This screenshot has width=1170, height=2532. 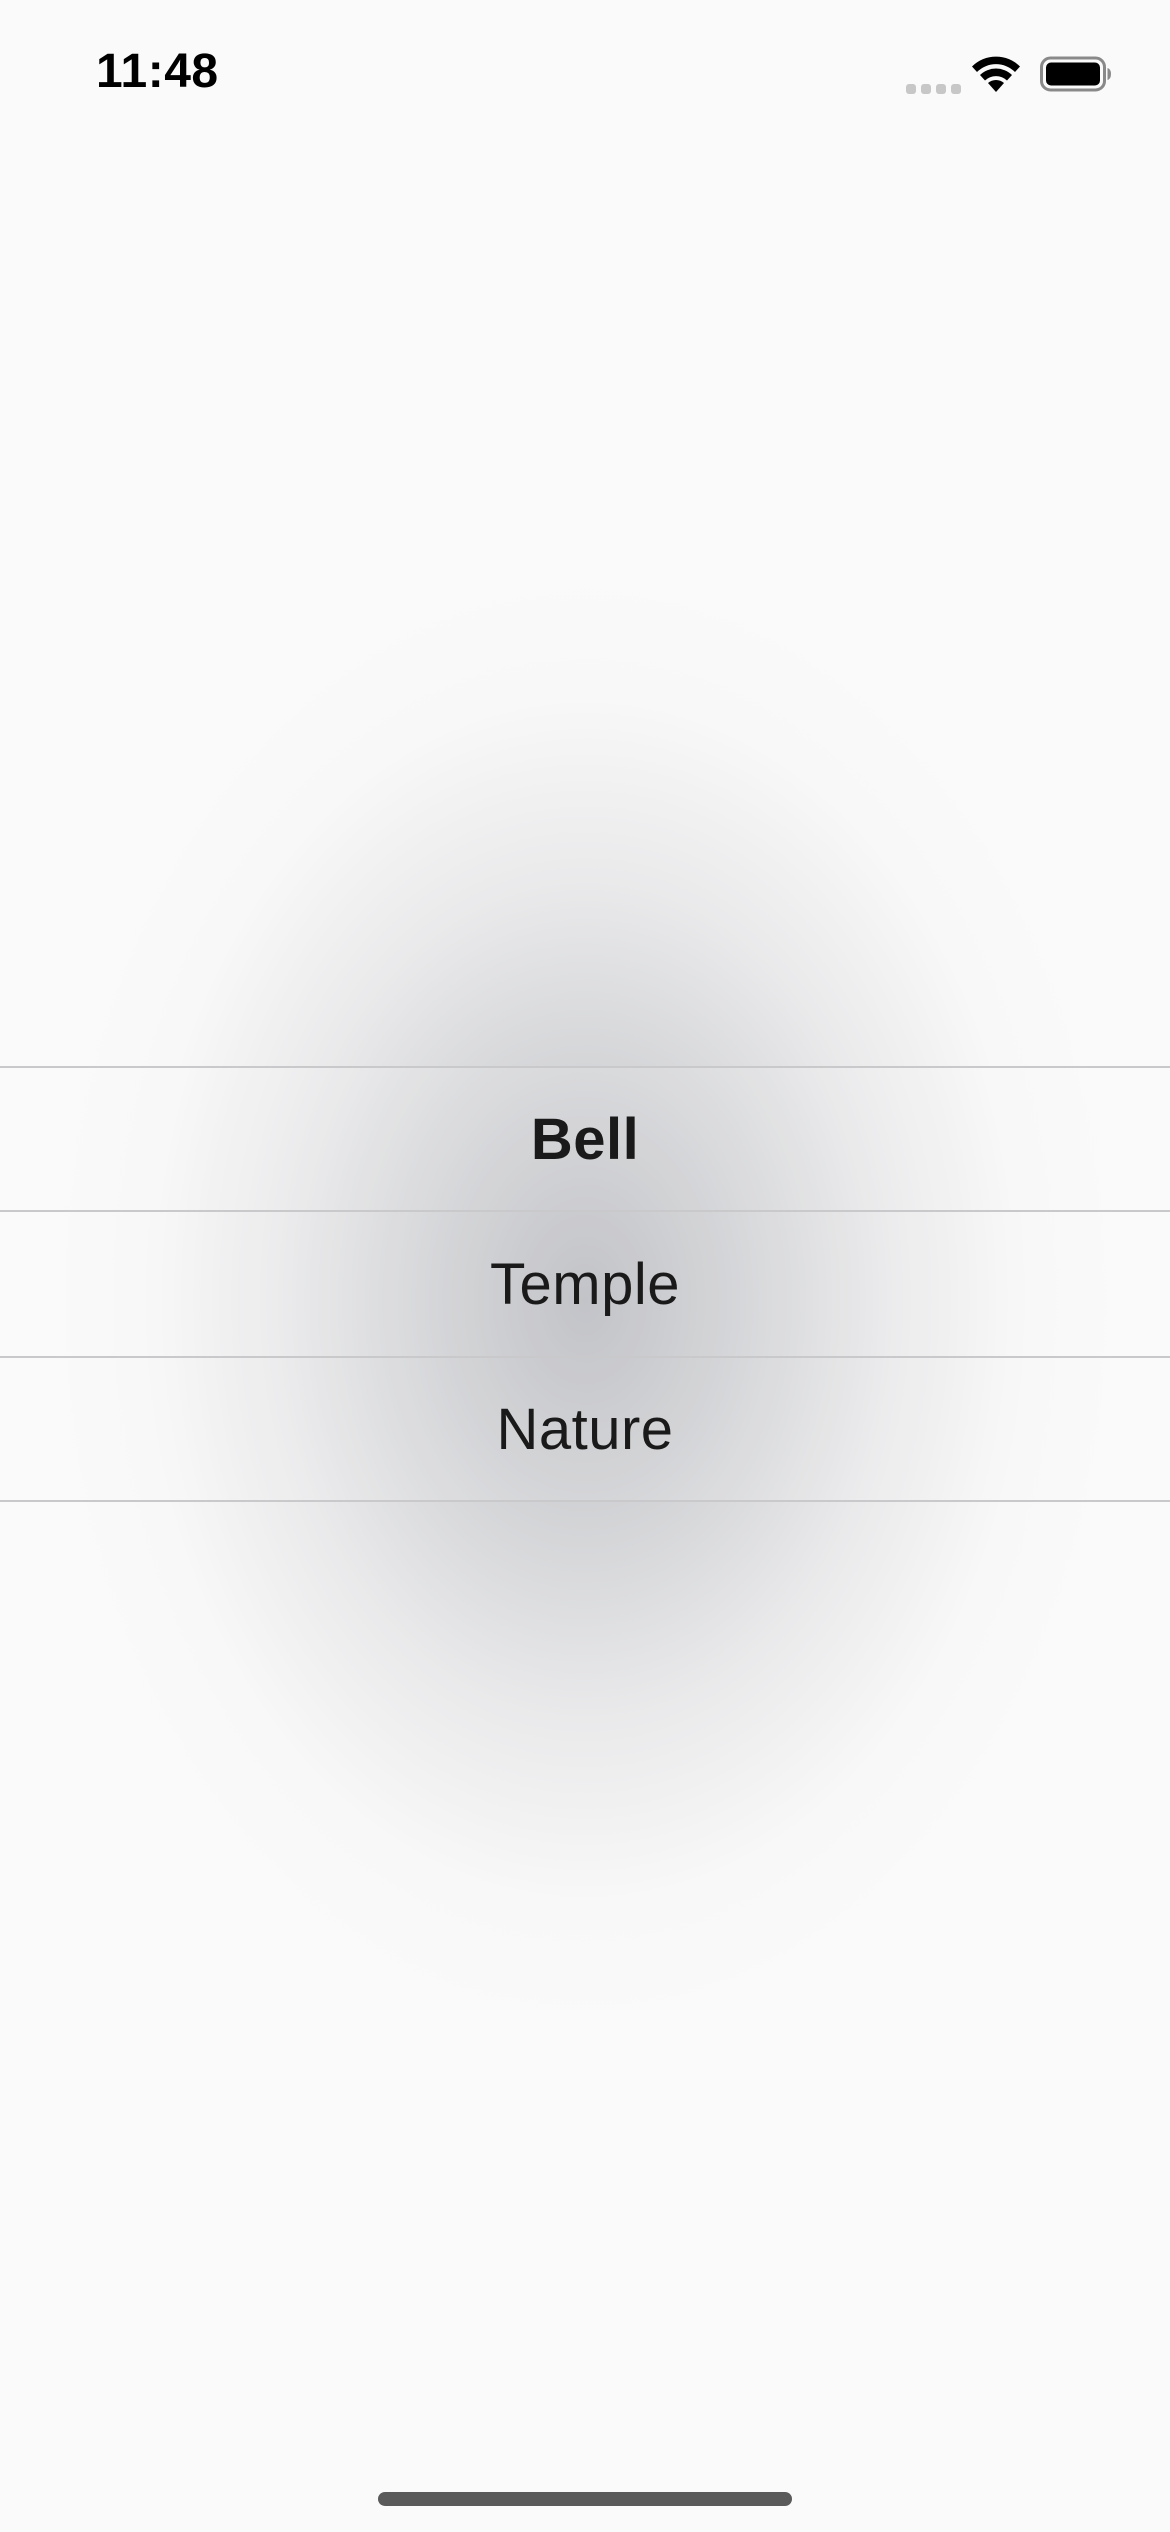 I want to click on home-indicator, so click(x=585, y=2499).